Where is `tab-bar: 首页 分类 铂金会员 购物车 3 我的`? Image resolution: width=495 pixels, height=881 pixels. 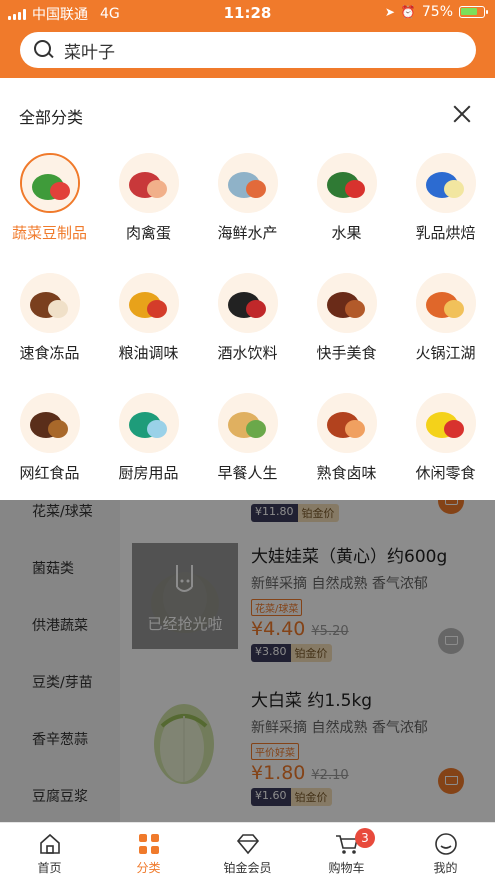 tab-bar: 首页 分类 铂金会员 购物车 3 我的 is located at coordinates (247, 851).